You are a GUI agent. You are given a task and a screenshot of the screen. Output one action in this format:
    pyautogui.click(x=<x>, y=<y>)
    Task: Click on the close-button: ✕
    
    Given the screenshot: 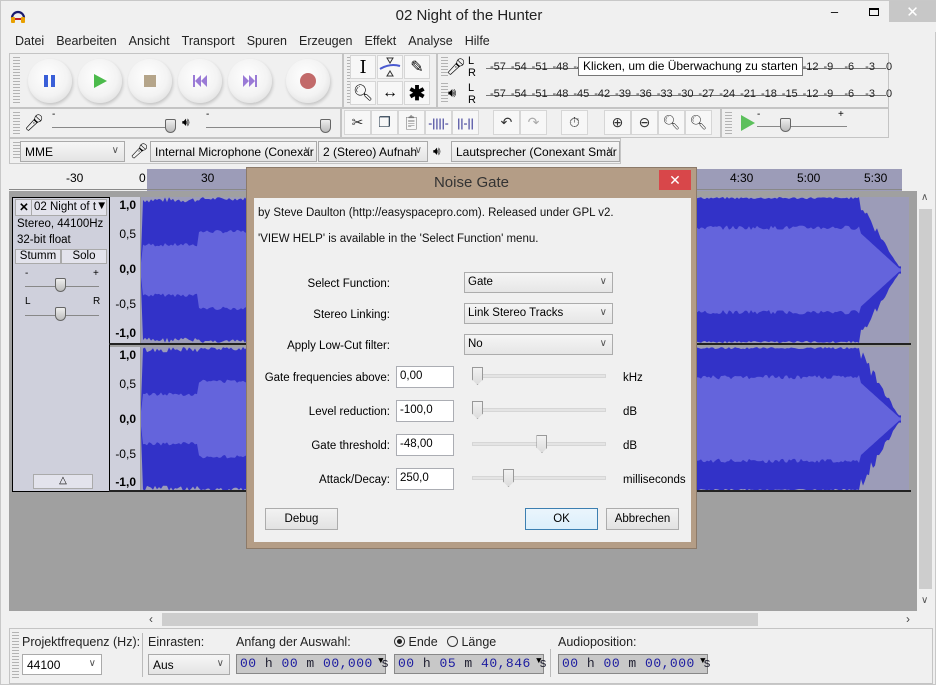 What is the action you would take?
    pyautogui.click(x=912, y=11)
    